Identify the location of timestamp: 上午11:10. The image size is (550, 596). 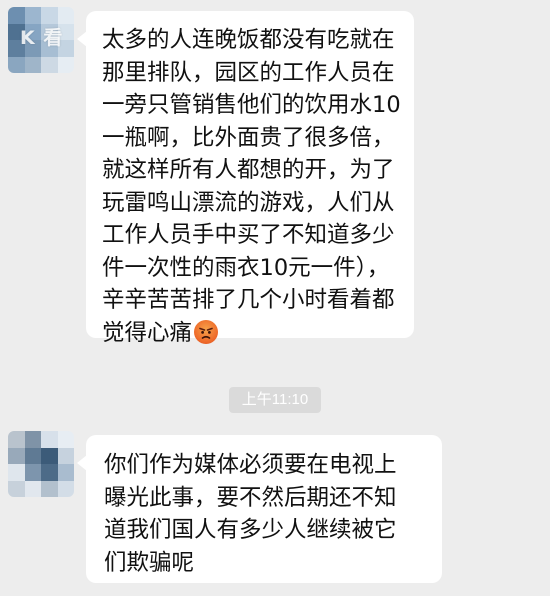
(275, 400).